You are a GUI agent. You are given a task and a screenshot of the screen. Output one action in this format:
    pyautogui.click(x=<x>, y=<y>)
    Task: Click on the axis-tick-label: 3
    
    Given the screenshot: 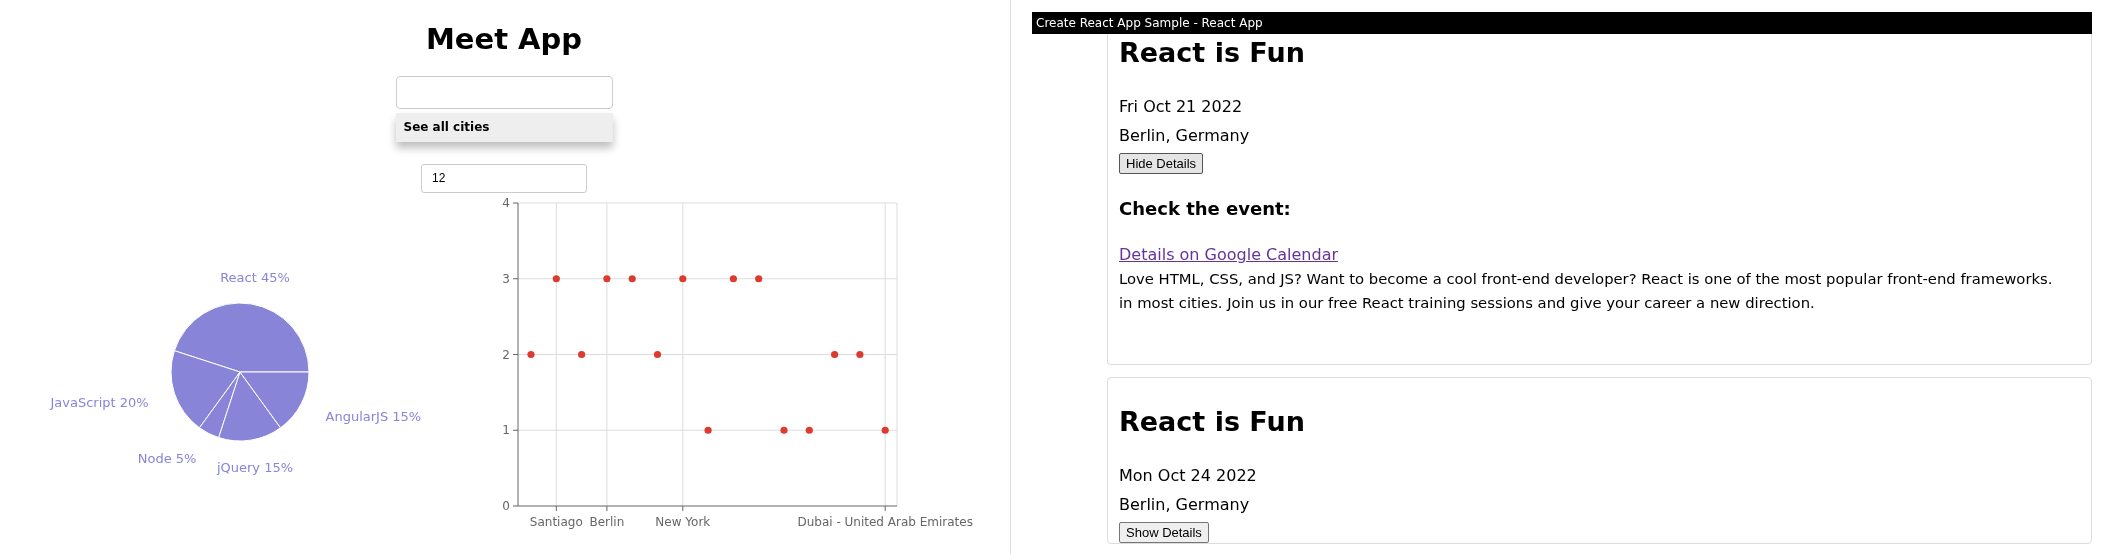 What is the action you would take?
    pyautogui.click(x=506, y=278)
    